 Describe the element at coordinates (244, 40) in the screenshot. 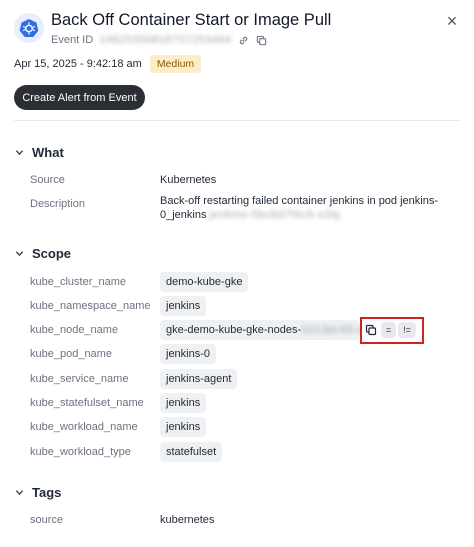

I see `link-icon` at that location.